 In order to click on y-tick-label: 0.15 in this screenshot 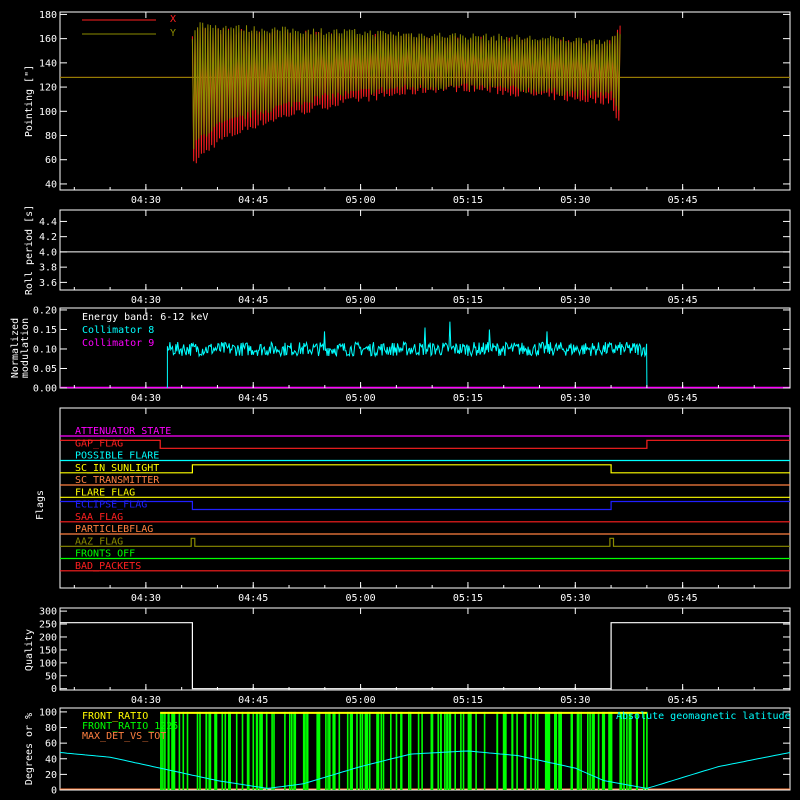, I will do `click(45, 330)`.